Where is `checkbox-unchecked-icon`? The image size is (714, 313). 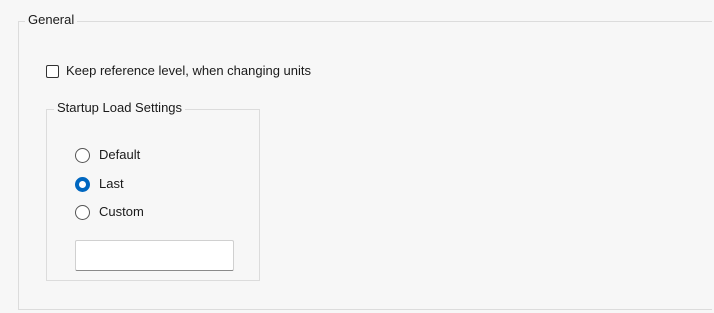
checkbox-unchecked-icon is located at coordinates (52, 71).